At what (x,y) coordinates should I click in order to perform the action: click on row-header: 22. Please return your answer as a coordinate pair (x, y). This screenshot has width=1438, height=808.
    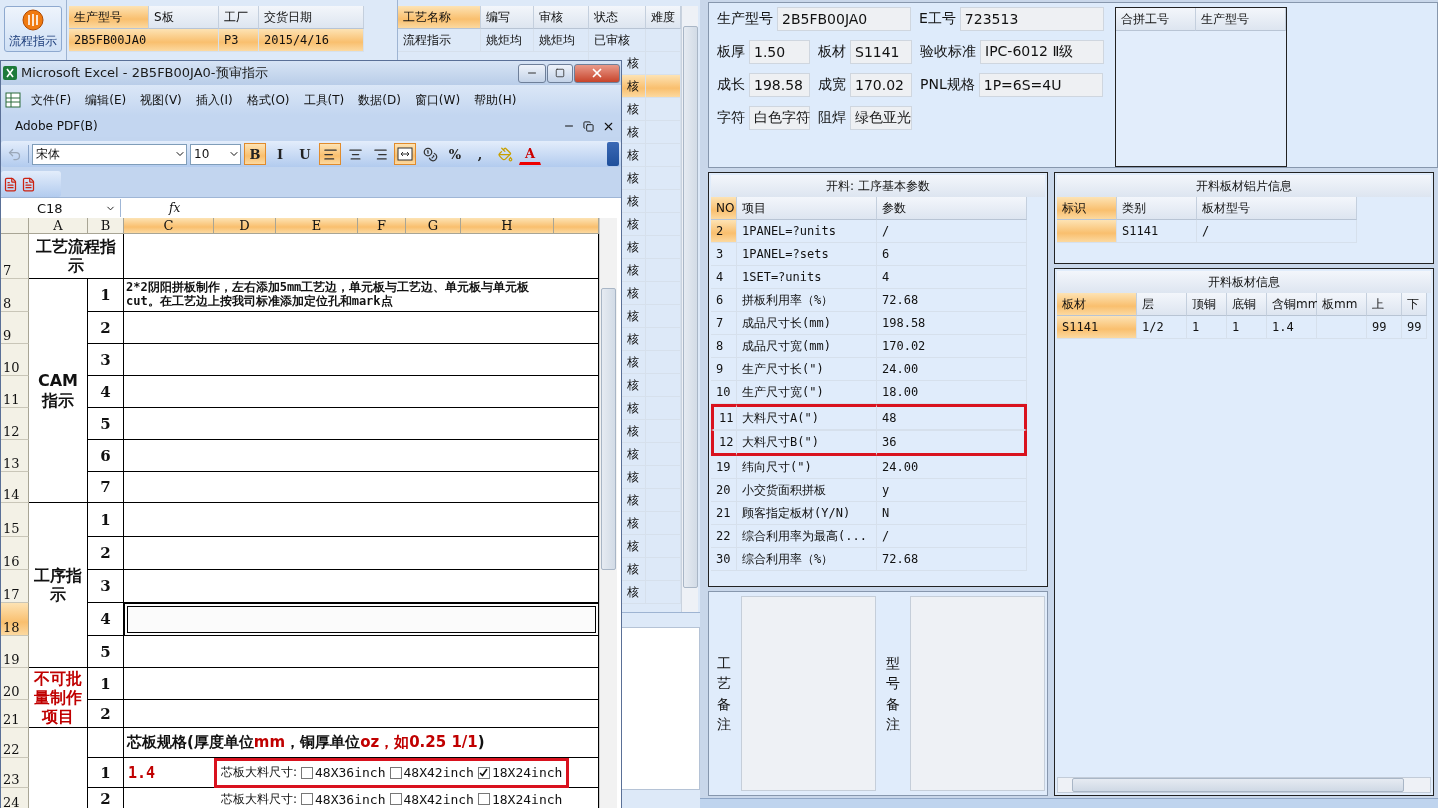
    Looking at the image, I should click on (15, 743).